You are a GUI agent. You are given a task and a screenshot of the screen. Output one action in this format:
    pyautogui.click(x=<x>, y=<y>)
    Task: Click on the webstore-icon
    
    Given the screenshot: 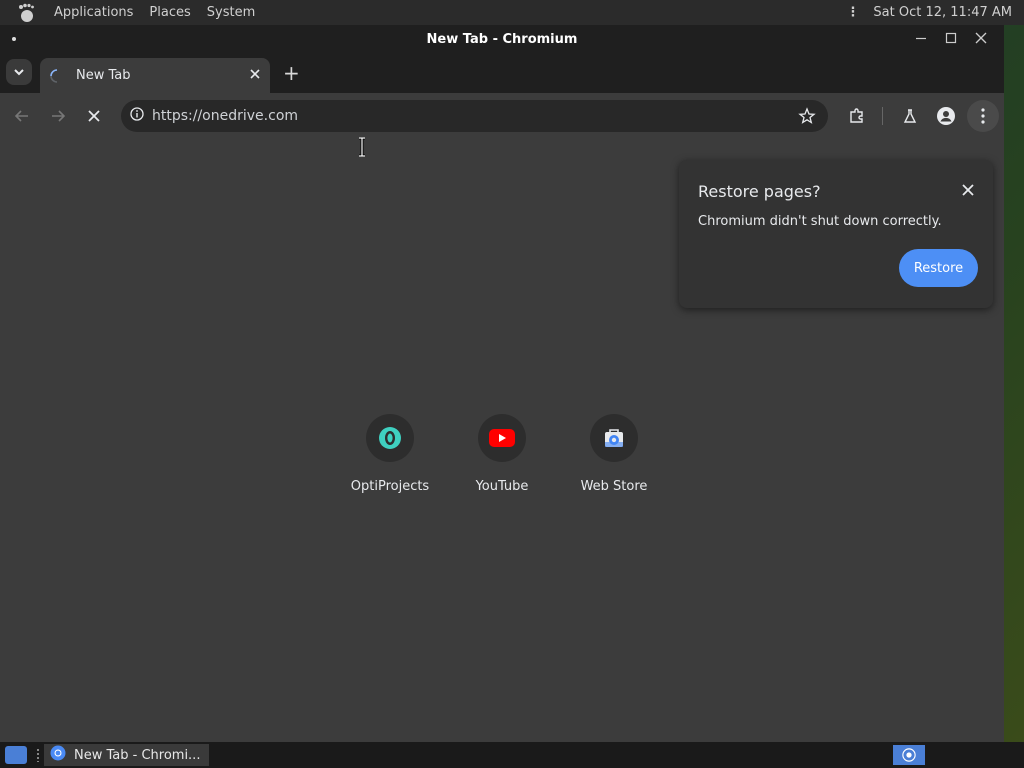 What is the action you would take?
    pyautogui.click(x=614, y=438)
    